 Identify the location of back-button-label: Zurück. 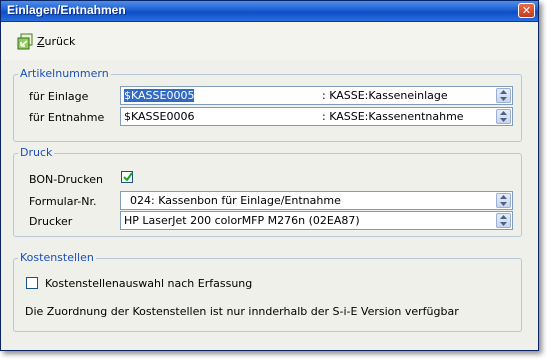
(56, 41).